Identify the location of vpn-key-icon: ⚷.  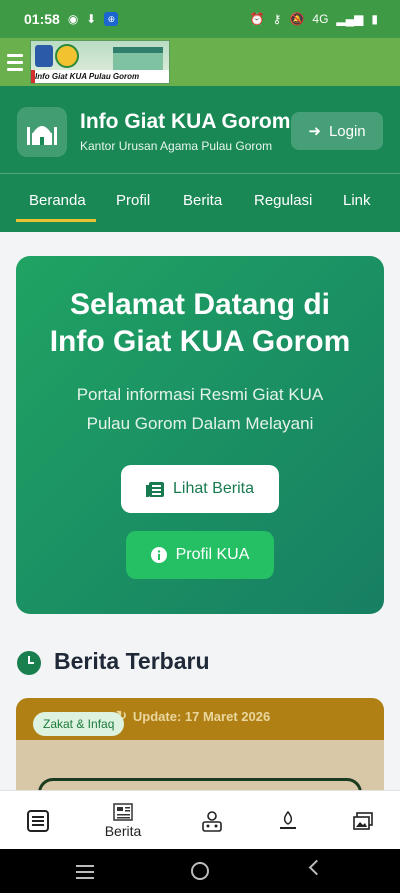
(277, 19).